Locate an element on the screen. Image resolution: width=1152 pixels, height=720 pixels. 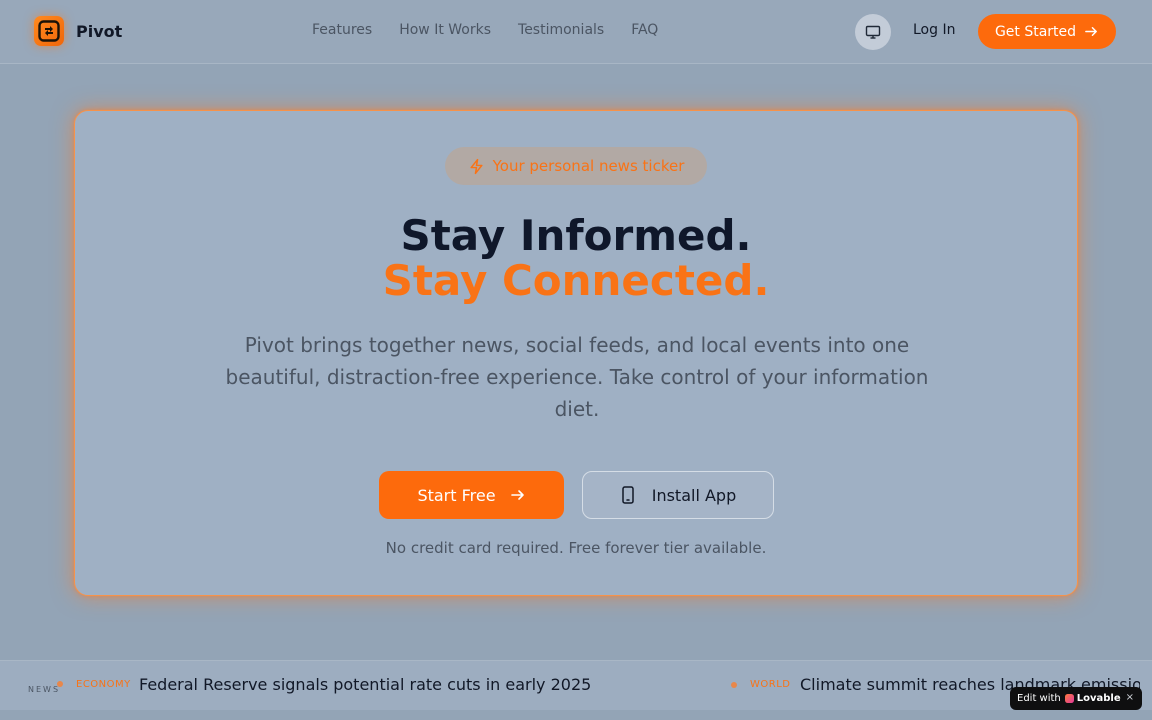
nav-link-features: Features is located at coordinates (342, 30).